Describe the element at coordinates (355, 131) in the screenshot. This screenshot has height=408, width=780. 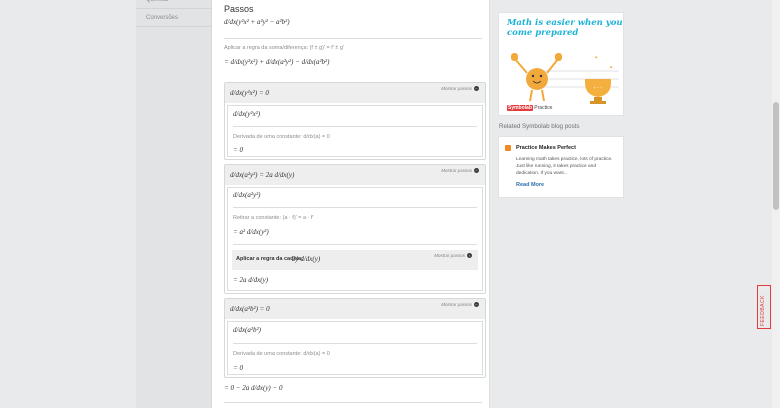
I see `step-box-content: d/dx(y²x²) Derivada de uma constante` at that location.